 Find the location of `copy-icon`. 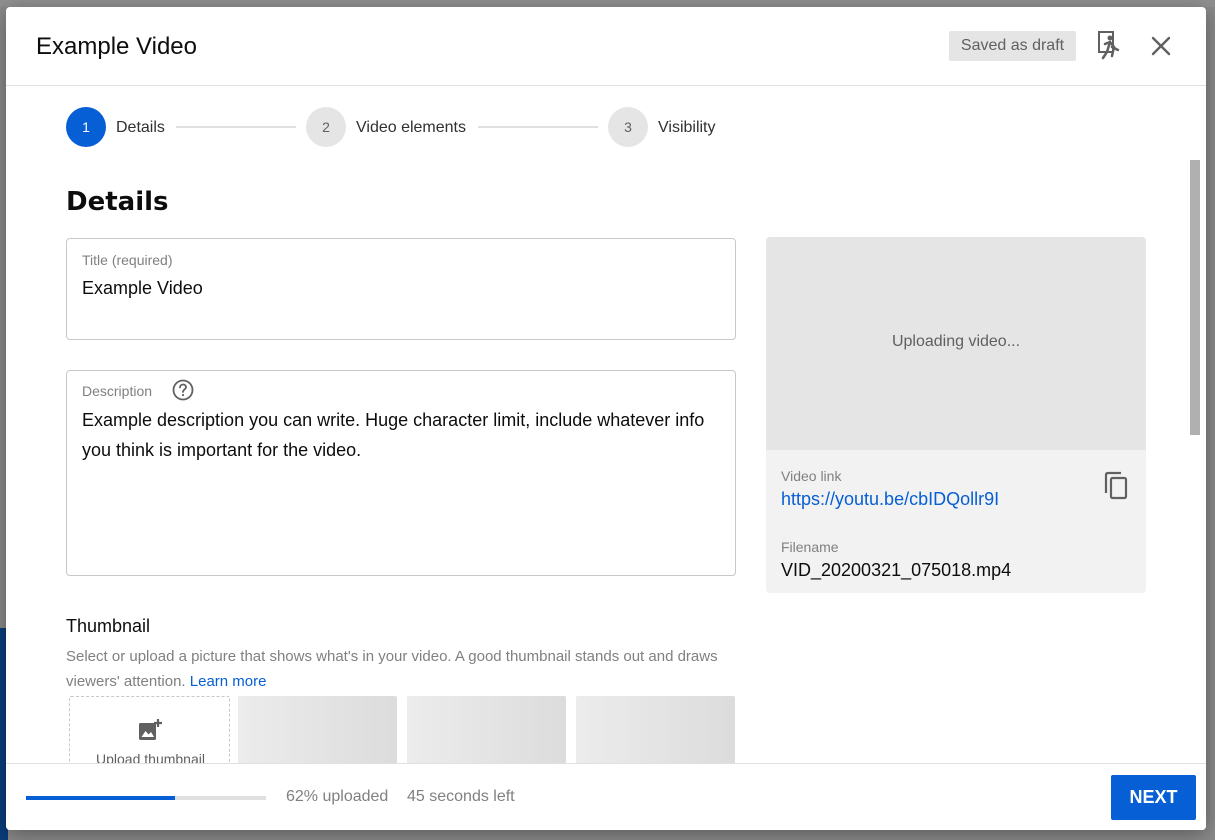

copy-icon is located at coordinates (1116, 486).